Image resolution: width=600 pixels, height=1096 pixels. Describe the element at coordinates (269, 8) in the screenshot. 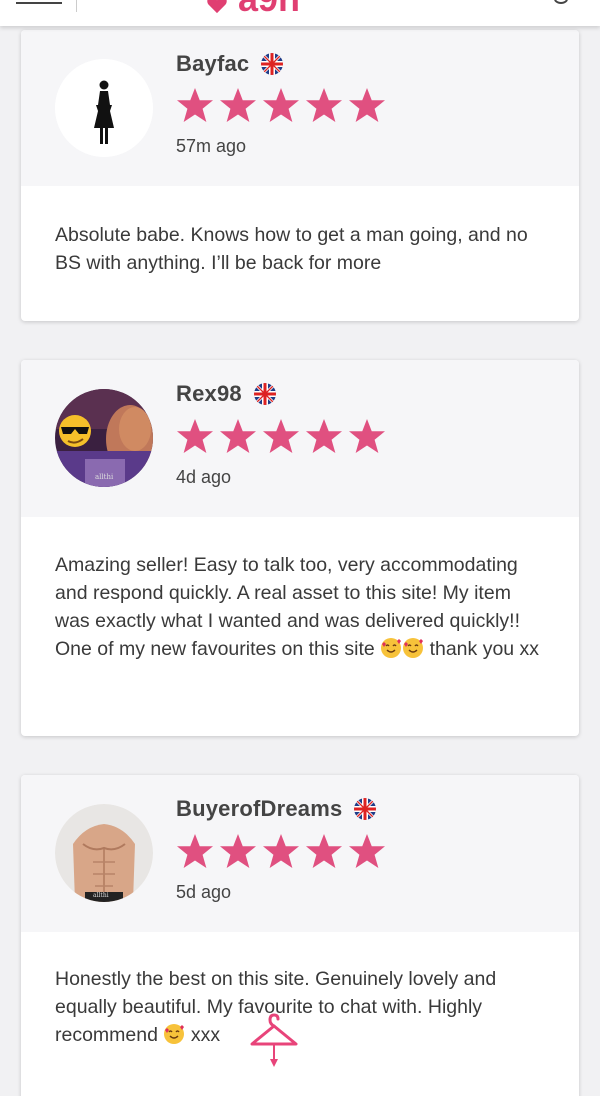

I see `logo-text: a9h` at that location.